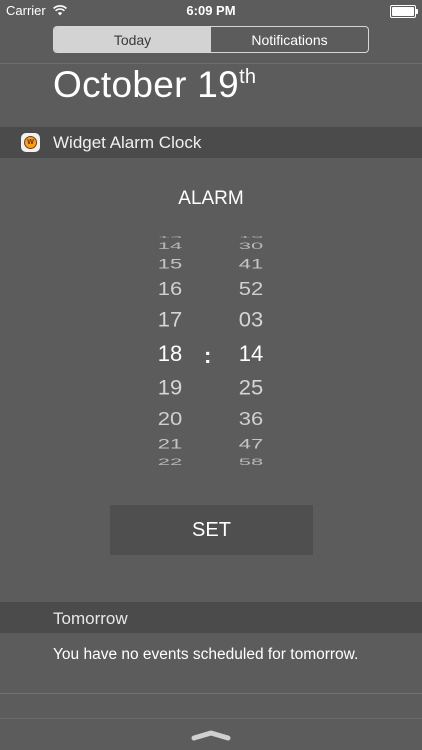 The height and width of the screenshot is (750, 422). I want to click on set-button: SET, so click(211, 530).